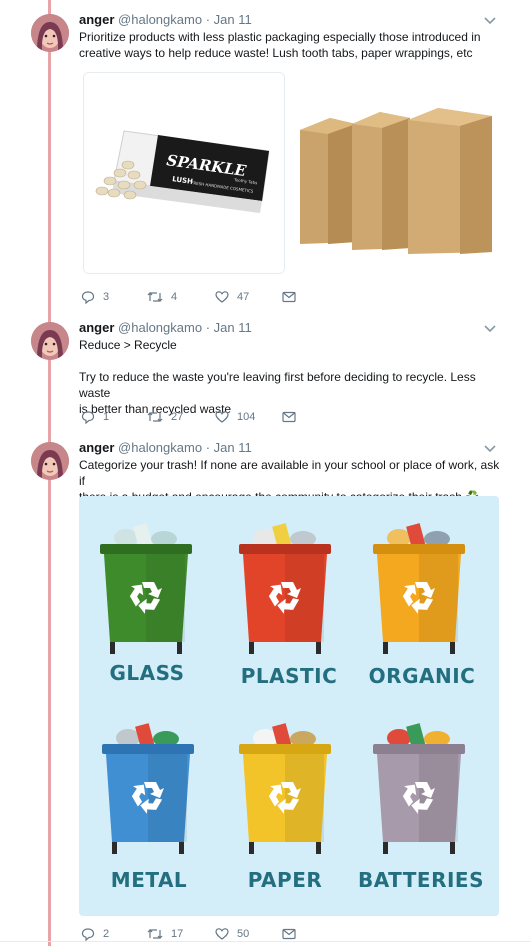 The width and height of the screenshot is (531, 946). Describe the element at coordinates (285, 788) in the screenshot. I see `bin-paper` at that location.